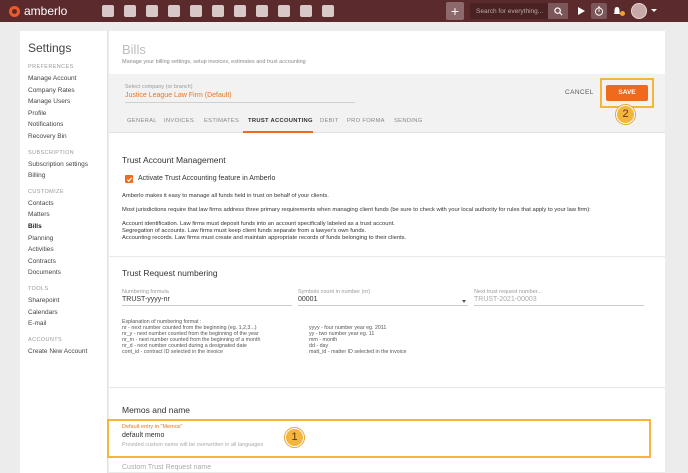 The image size is (688, 473). I want to click on step-badge-1: 1, so click(294, 437).